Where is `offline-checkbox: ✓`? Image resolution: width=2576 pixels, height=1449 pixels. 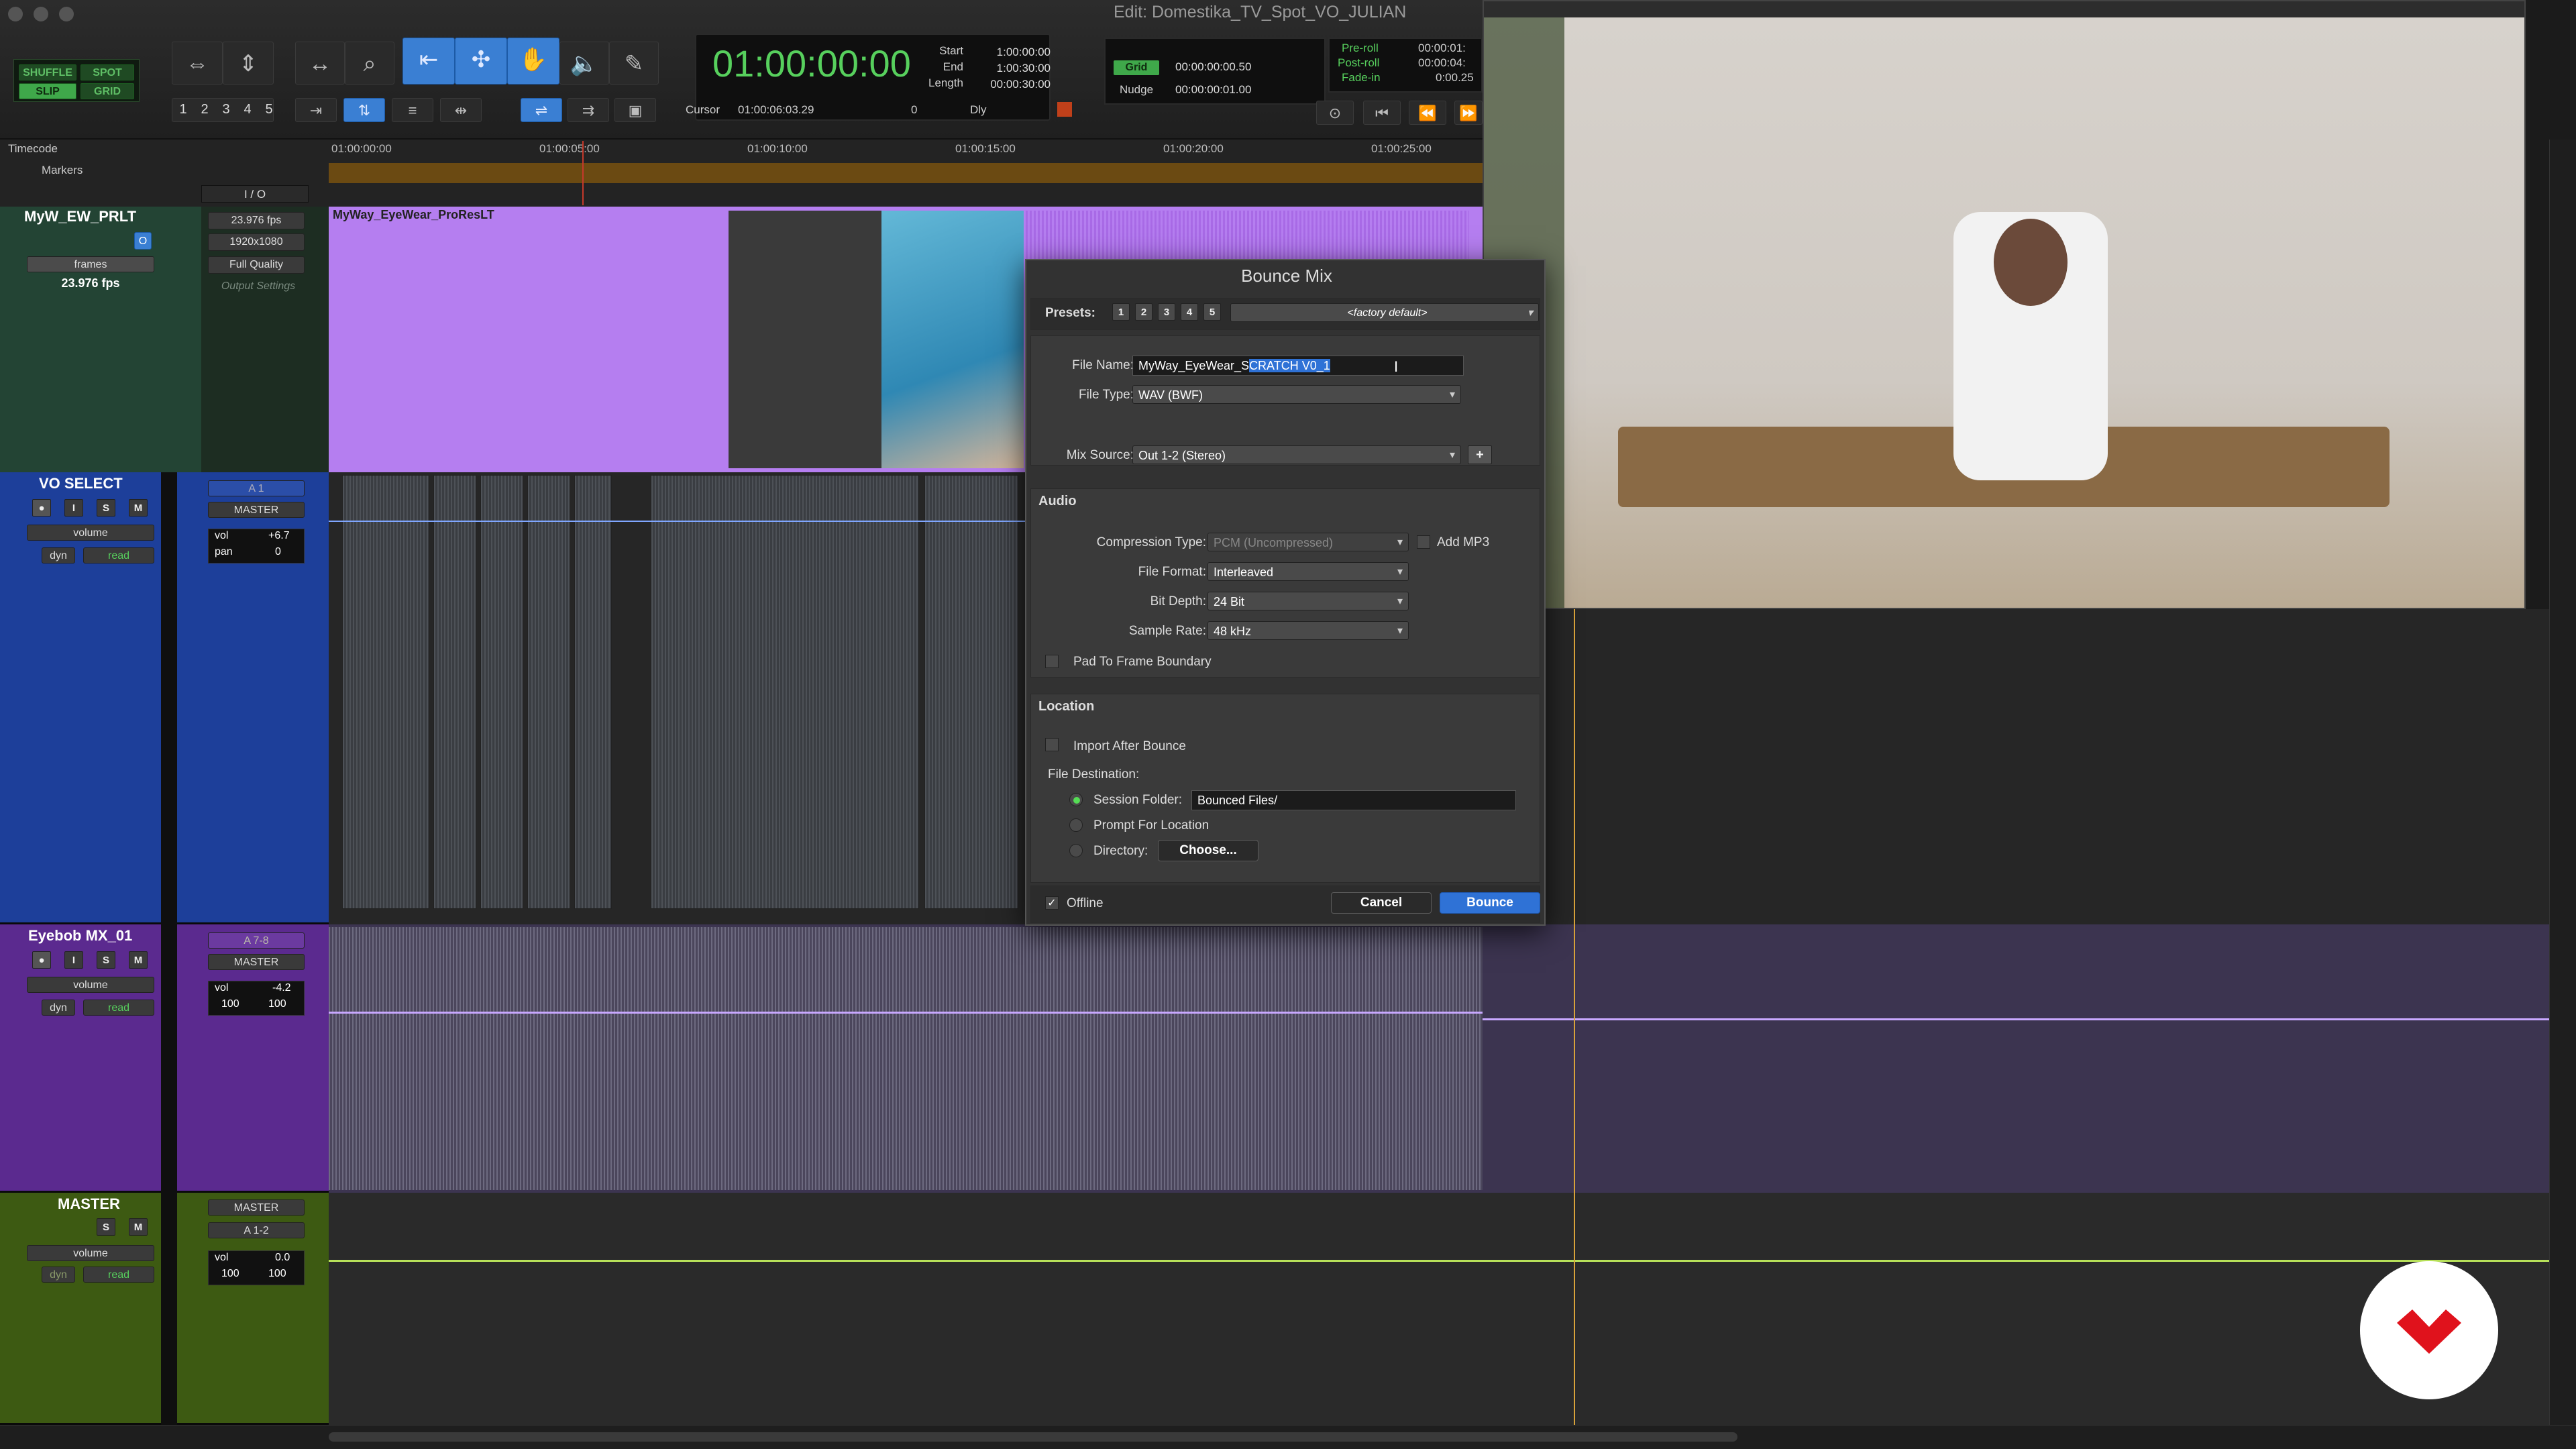 offline-checkbox: ✓ is located at coordinates (1052, 903).